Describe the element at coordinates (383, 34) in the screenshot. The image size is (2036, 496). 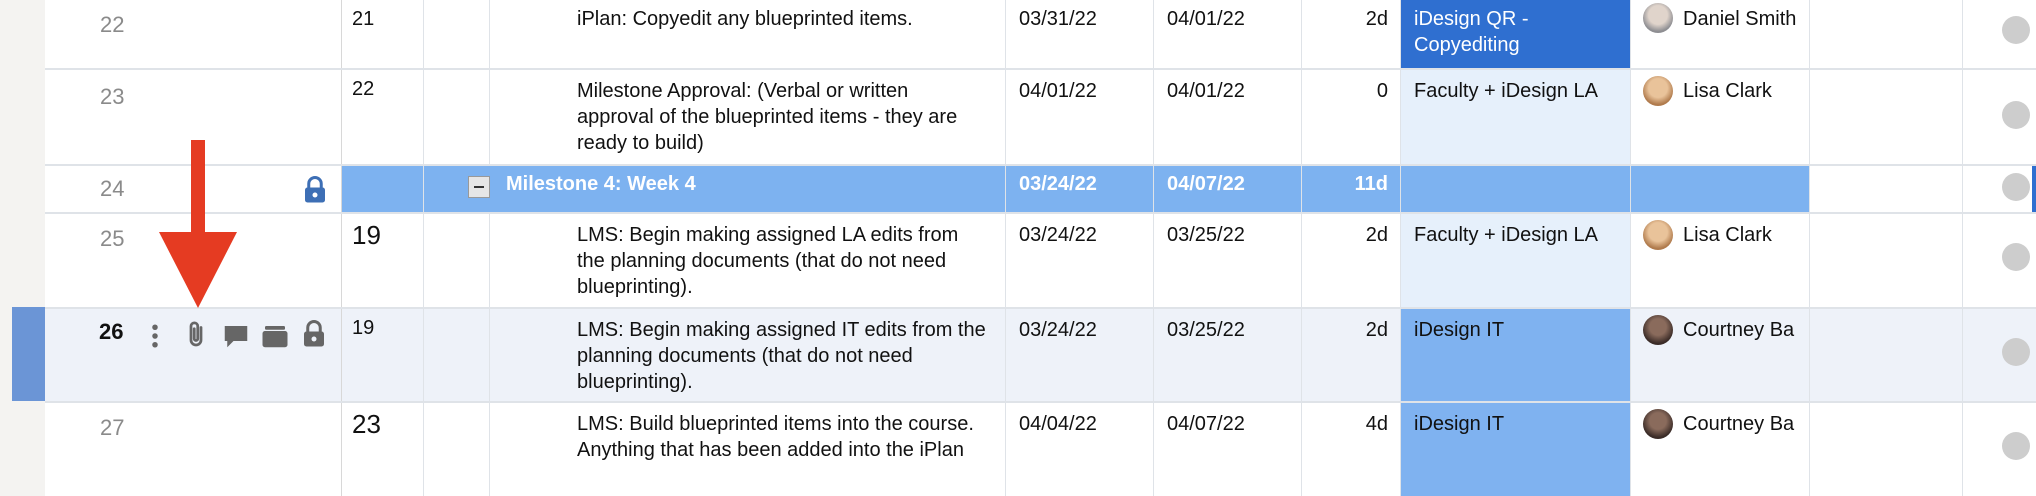
I see `id-cell: 21` at that location.